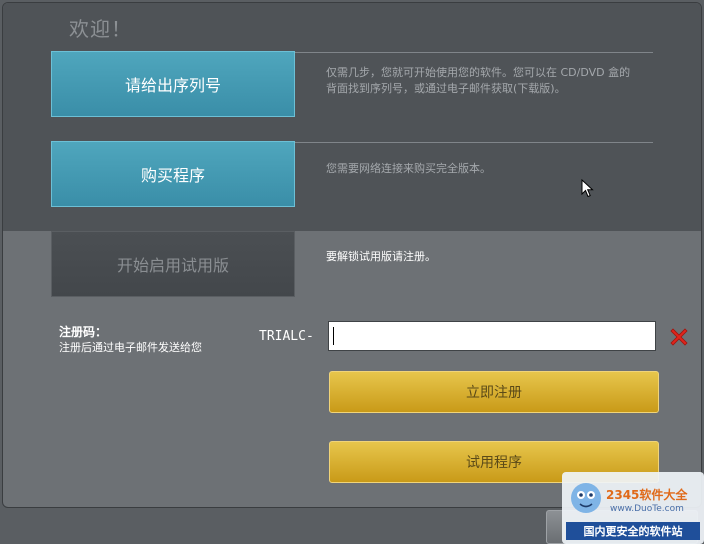 Image resolution: width=704 pixels, height=544 pixels. Describe the element at coordinates (381, 256) in the screenshot. I see `trial-description: 要解锁试用版请注册。` at that location.